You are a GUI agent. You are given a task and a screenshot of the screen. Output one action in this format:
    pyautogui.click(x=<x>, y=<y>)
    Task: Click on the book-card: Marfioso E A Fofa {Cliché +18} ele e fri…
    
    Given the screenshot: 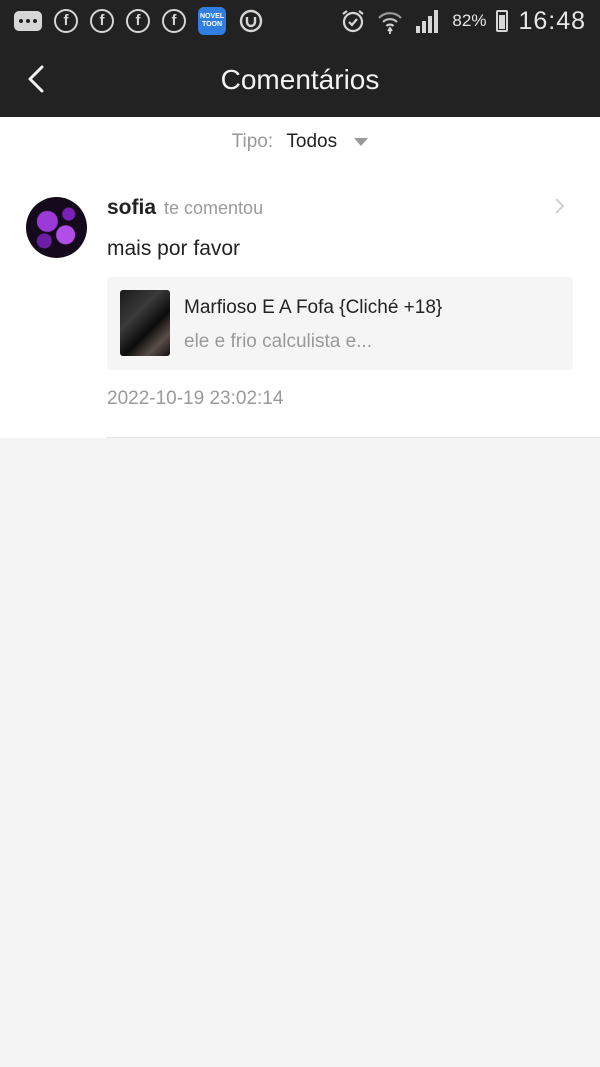 What is the action you would take?
    pyautogui.click(x=340, y=323)
    